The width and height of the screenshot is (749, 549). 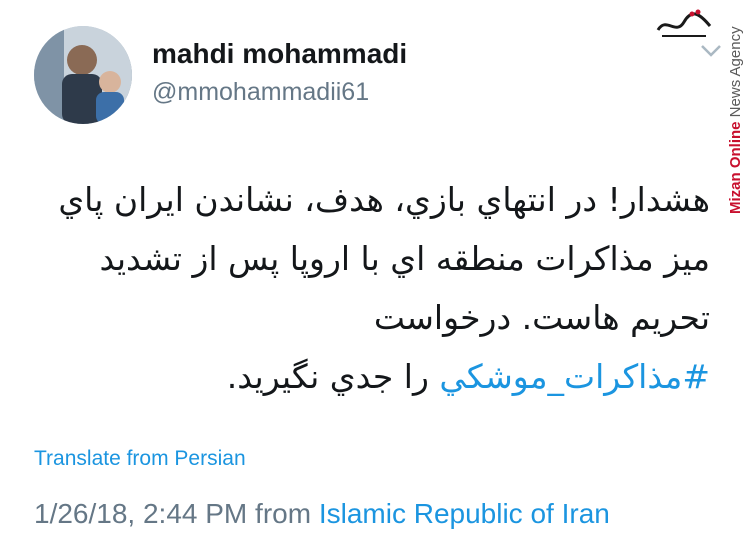 I want to click on watermark-text: Mizan Online News Agency, so click(x=735, y=109).